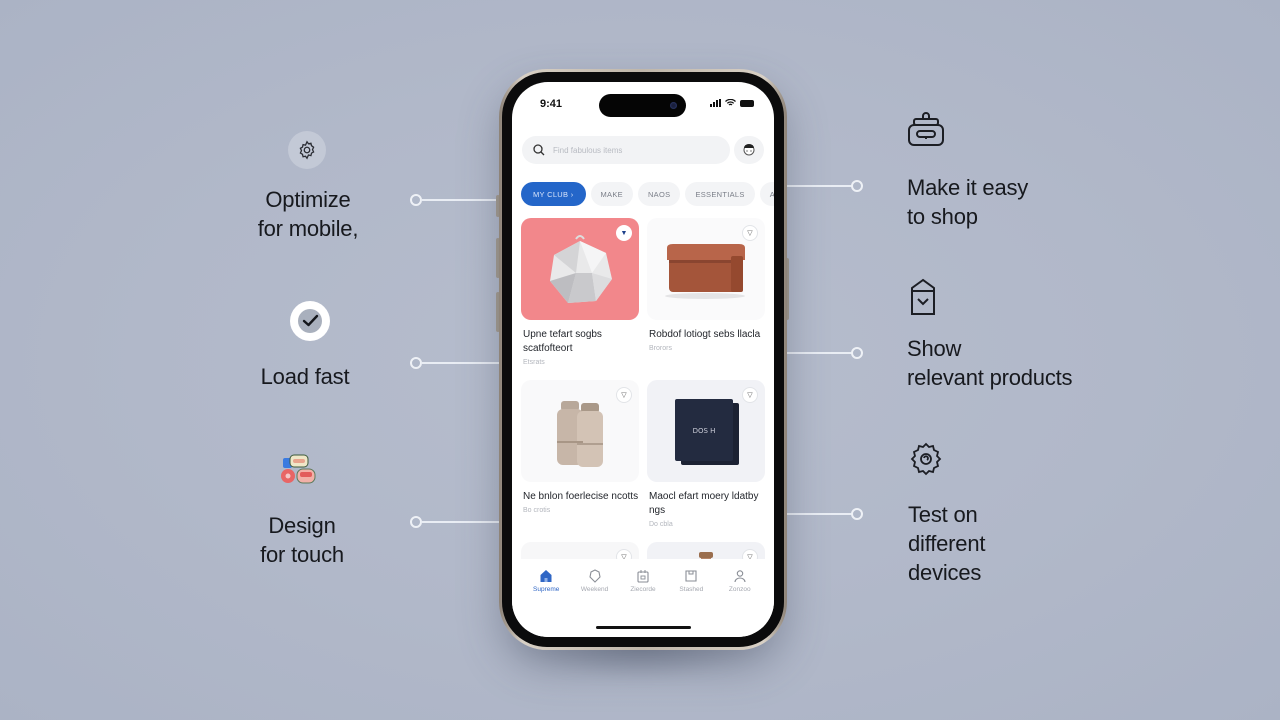  What do you see at coordinates (943, 514) in the screenshot?
I see `callout-line: Test on` at bounding box center [943, 514].